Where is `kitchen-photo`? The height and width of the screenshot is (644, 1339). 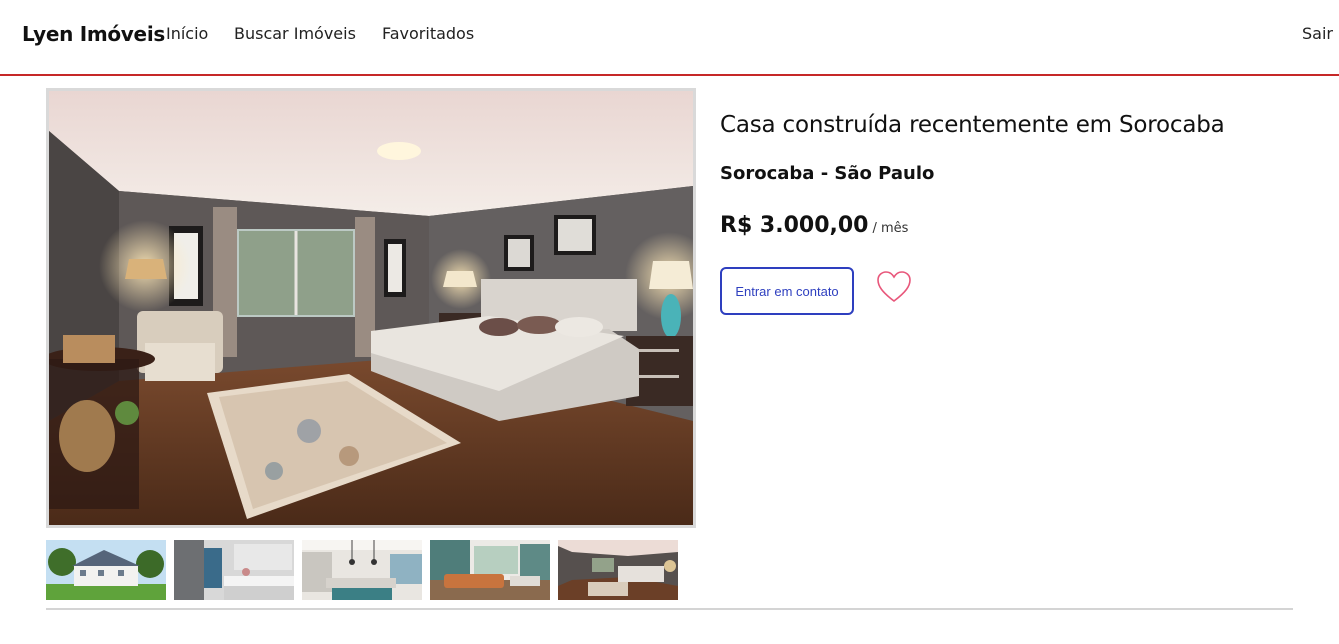 kitchen-photo is located at coordinates (362, 570).